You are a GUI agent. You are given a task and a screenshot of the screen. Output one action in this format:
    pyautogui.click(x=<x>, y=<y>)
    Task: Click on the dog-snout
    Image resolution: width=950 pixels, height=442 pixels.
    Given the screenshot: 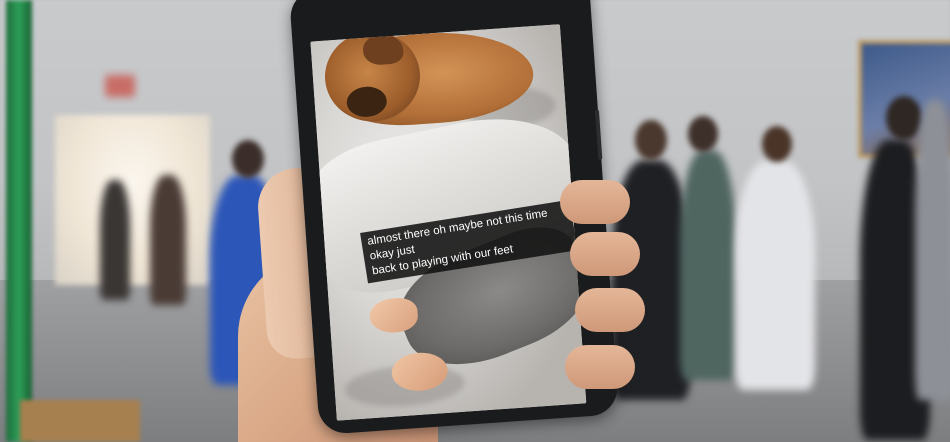 What is the action you would take?
    pyautogui.click(x=366, y=102)
    